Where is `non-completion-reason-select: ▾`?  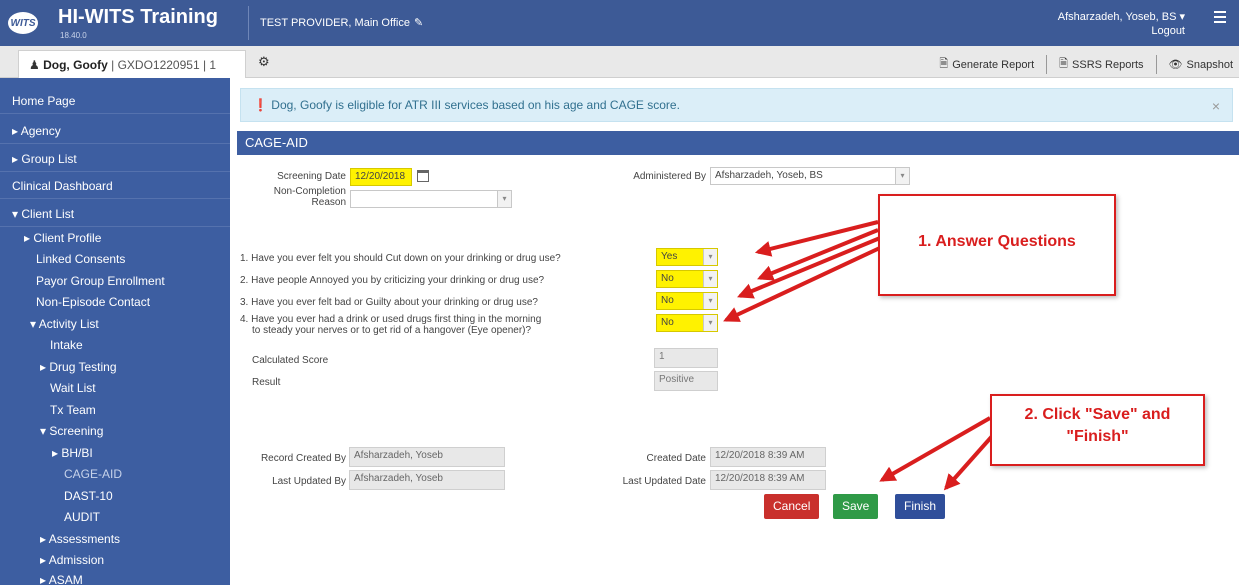 non-completion-reason-select: ▾ is located at coordinates (431, 199).